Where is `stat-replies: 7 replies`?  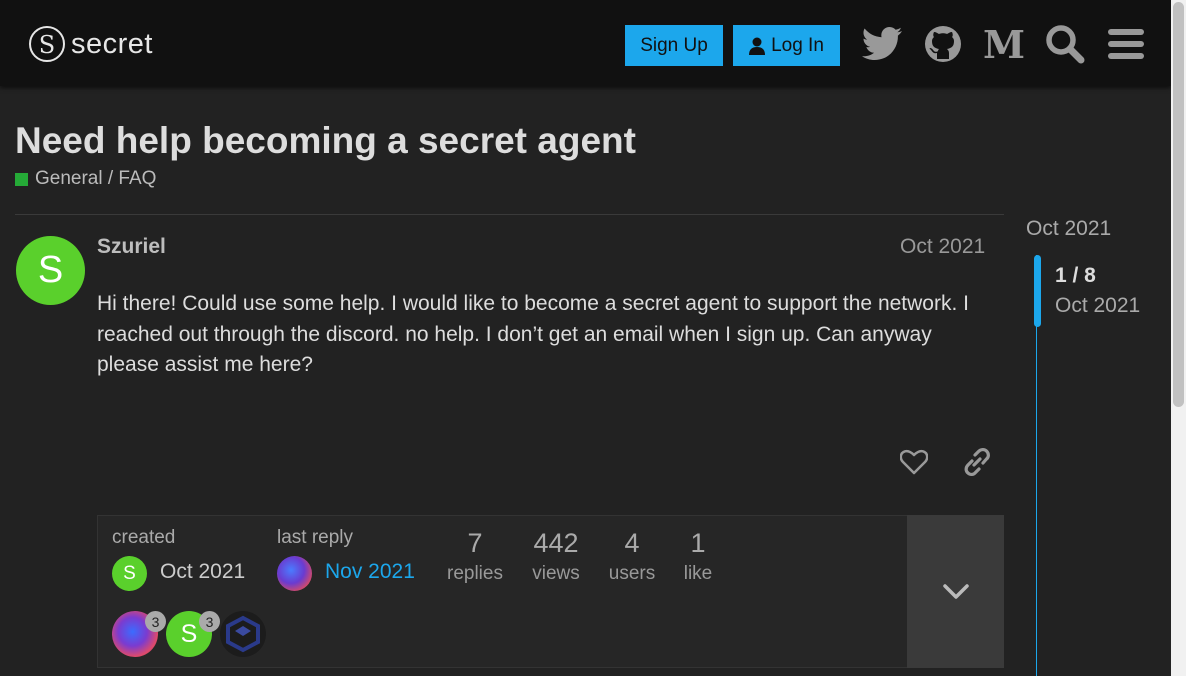 stat-replies: 7 replies is located at coordinates (475, 556).